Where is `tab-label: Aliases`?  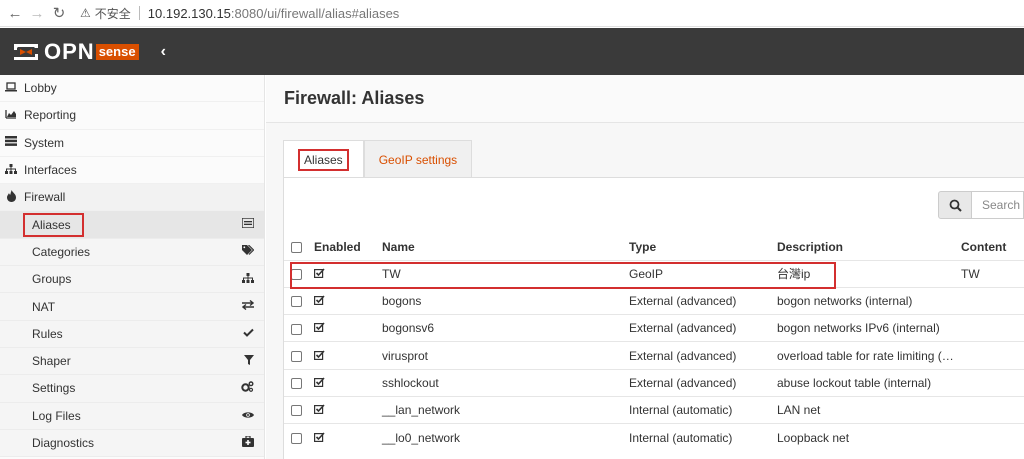 tab-label: Aliases is located at coordinates (323, 160).